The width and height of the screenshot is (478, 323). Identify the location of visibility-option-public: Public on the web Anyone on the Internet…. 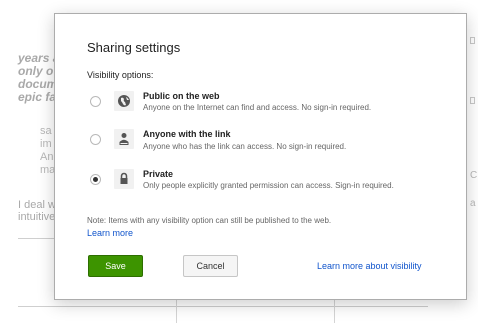
(265, 106).